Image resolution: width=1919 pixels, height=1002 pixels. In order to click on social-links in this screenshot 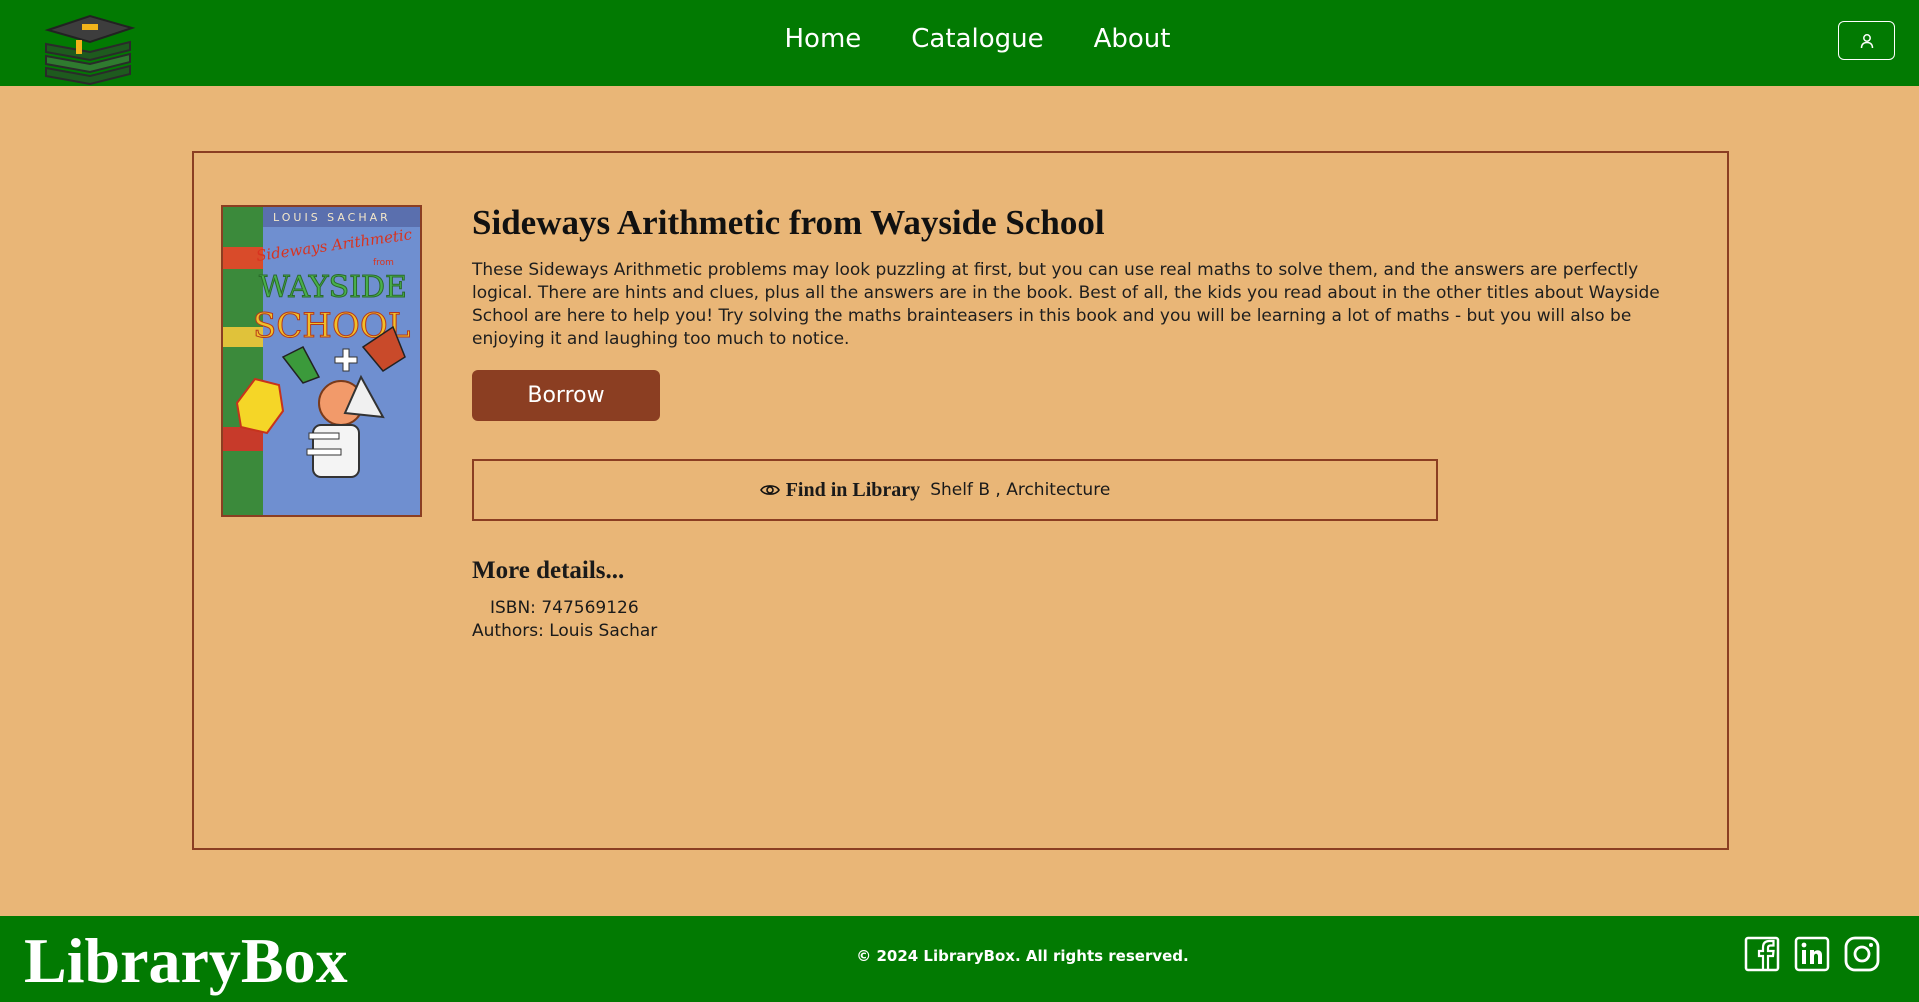, I will do `click(1812, 954)`.